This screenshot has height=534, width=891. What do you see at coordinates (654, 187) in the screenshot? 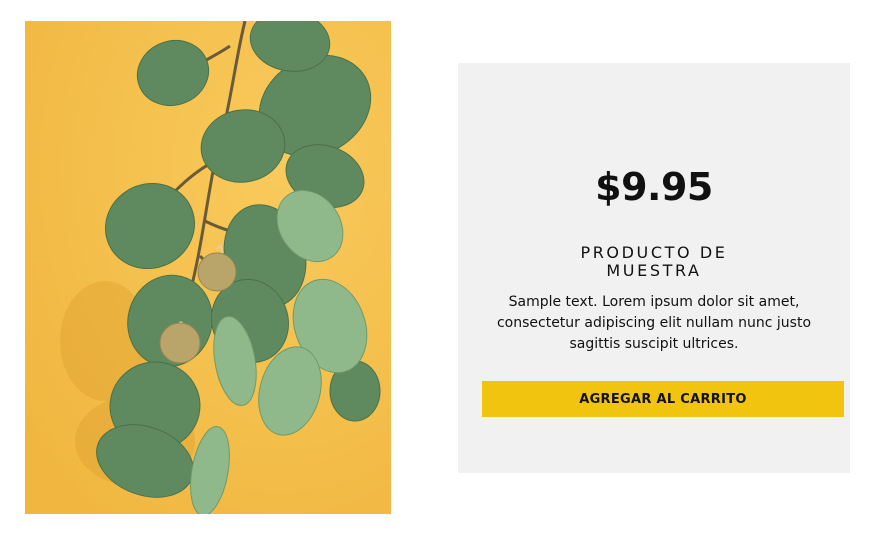
I see `product-price: $9.95` at bounding box center [654, 187].